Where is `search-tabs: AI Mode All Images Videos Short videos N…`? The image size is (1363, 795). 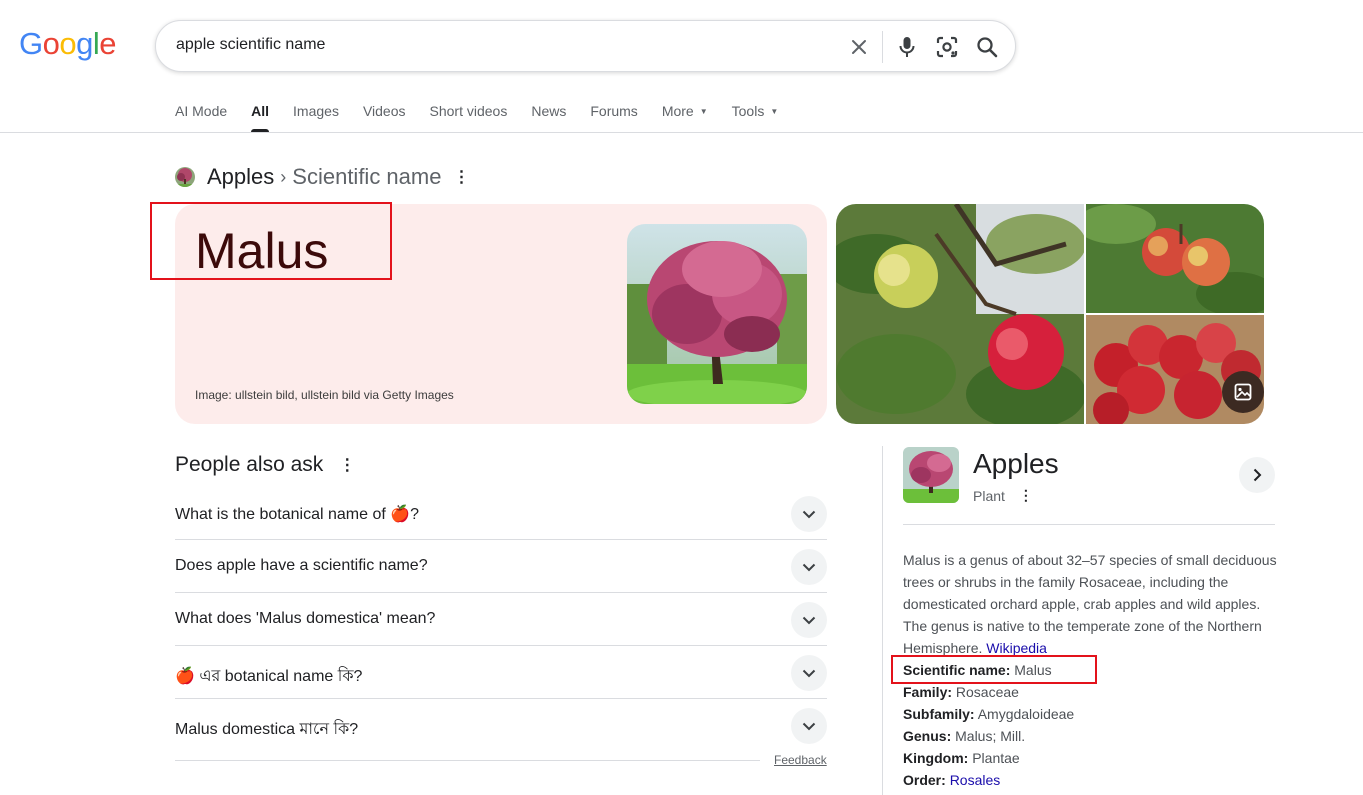
search-tabs: AI Mode All Images Videos Short videos N… is located at coordinates (488, 116).